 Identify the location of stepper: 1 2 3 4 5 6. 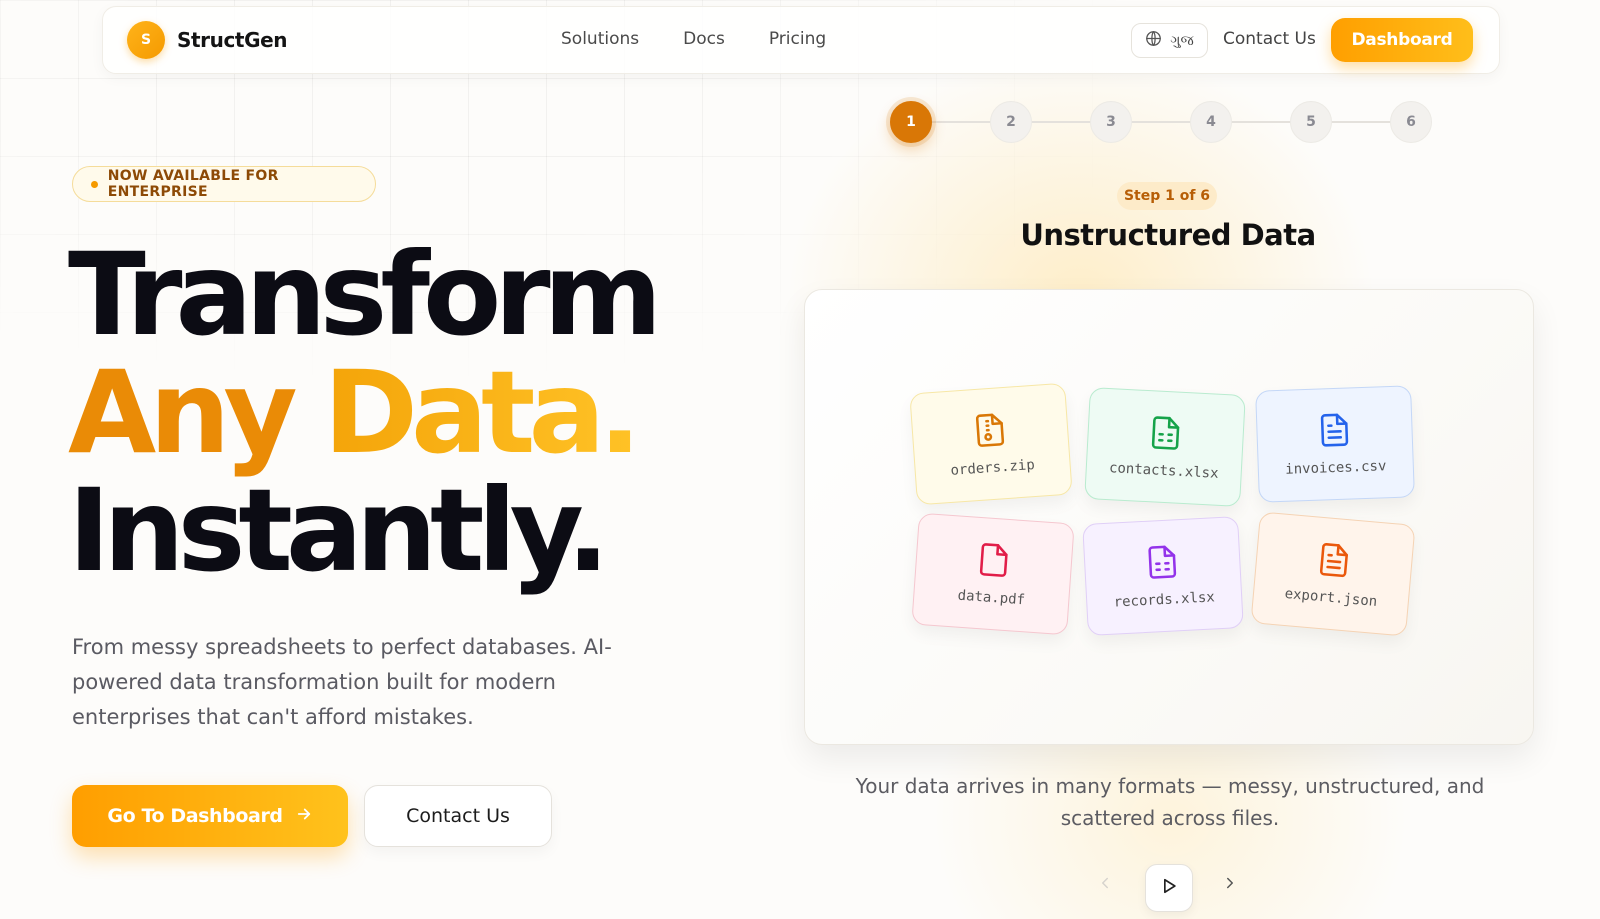
(1163, 122).